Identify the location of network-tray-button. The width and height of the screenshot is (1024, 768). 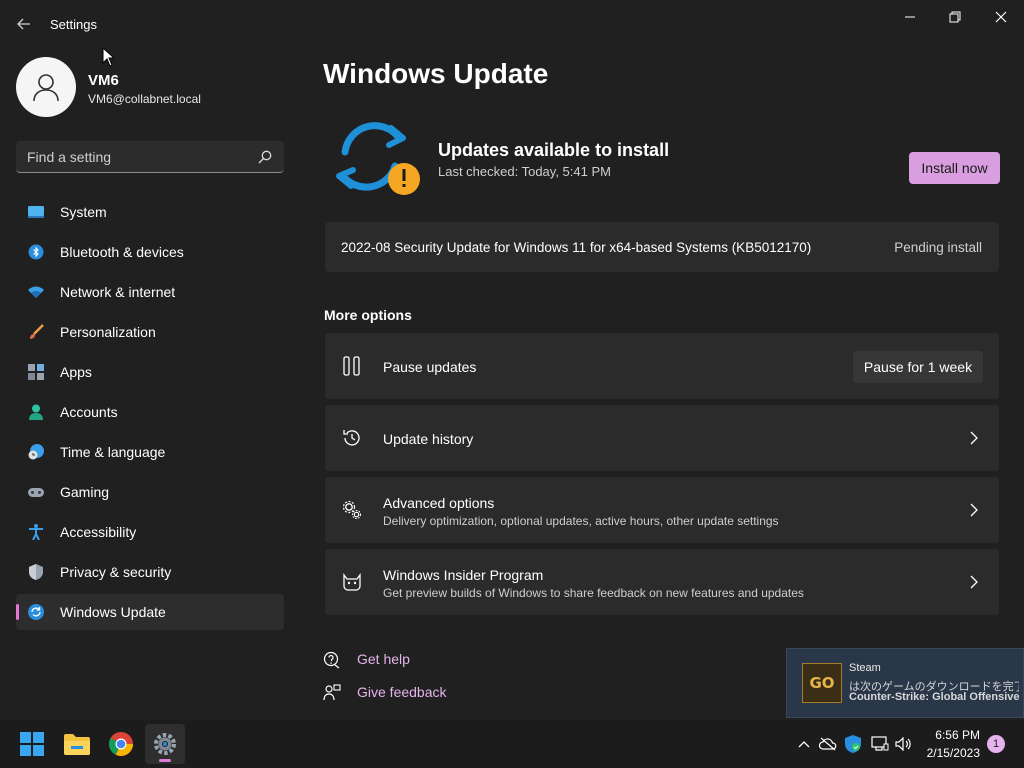
(880, 744).